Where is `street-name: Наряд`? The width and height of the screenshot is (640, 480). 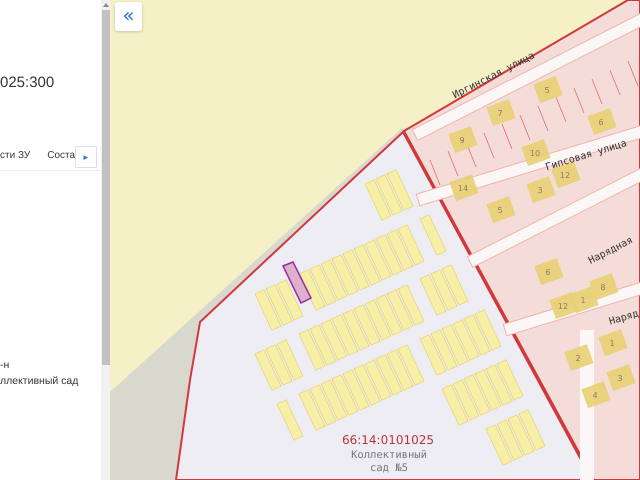 street-name: Наряд is located at coordinates (624, 318).